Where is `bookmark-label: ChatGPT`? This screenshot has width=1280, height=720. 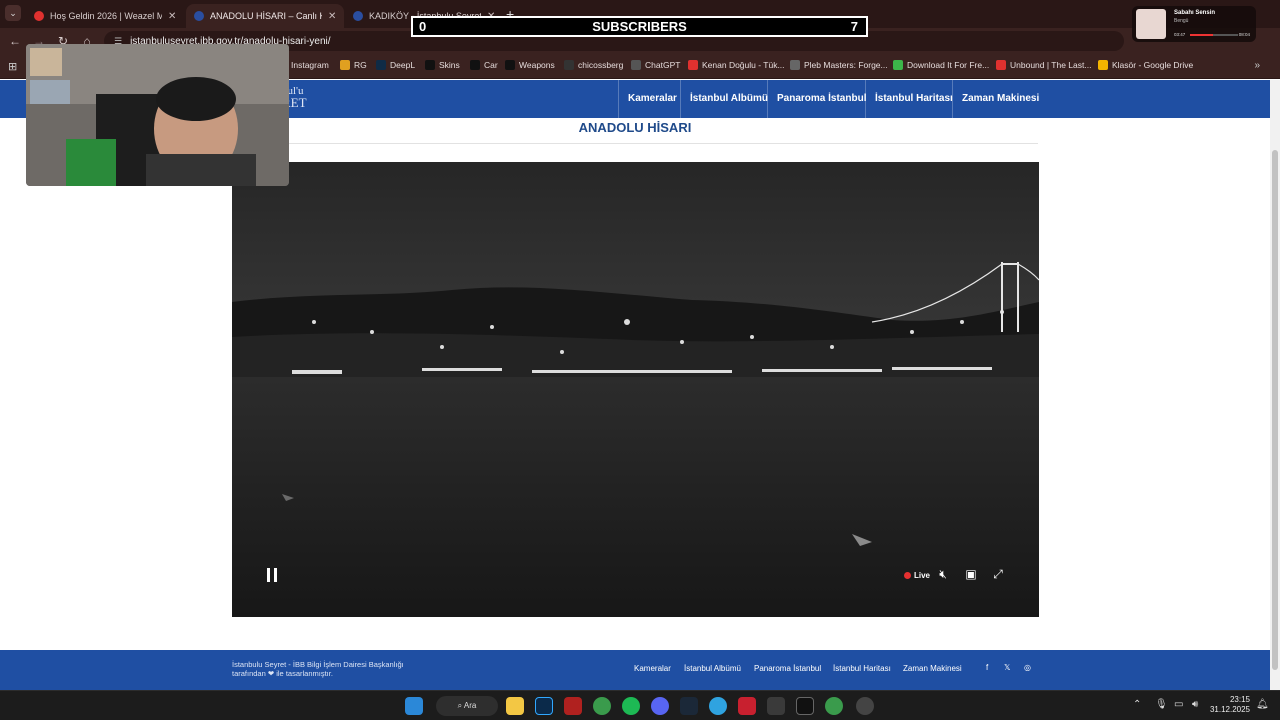
bookmark-label: ChatGPT is located at coordinates (663, 65).